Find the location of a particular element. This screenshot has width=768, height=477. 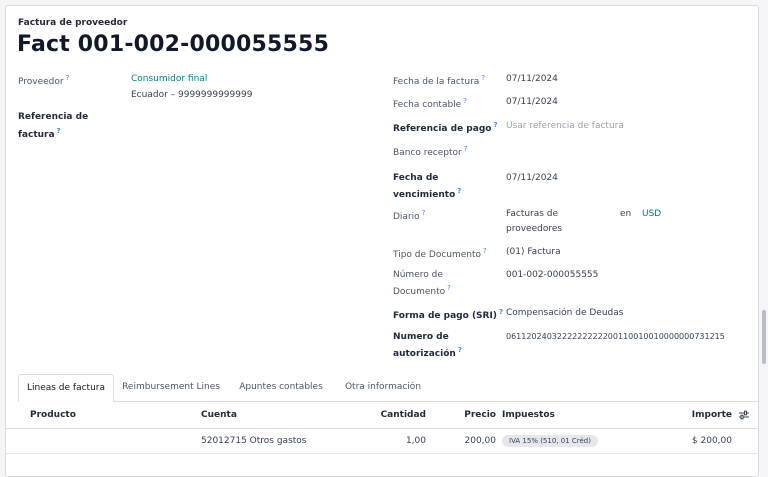

cell-cuenta: 52012715 Otros gastos is located at coordinates (253, 441).